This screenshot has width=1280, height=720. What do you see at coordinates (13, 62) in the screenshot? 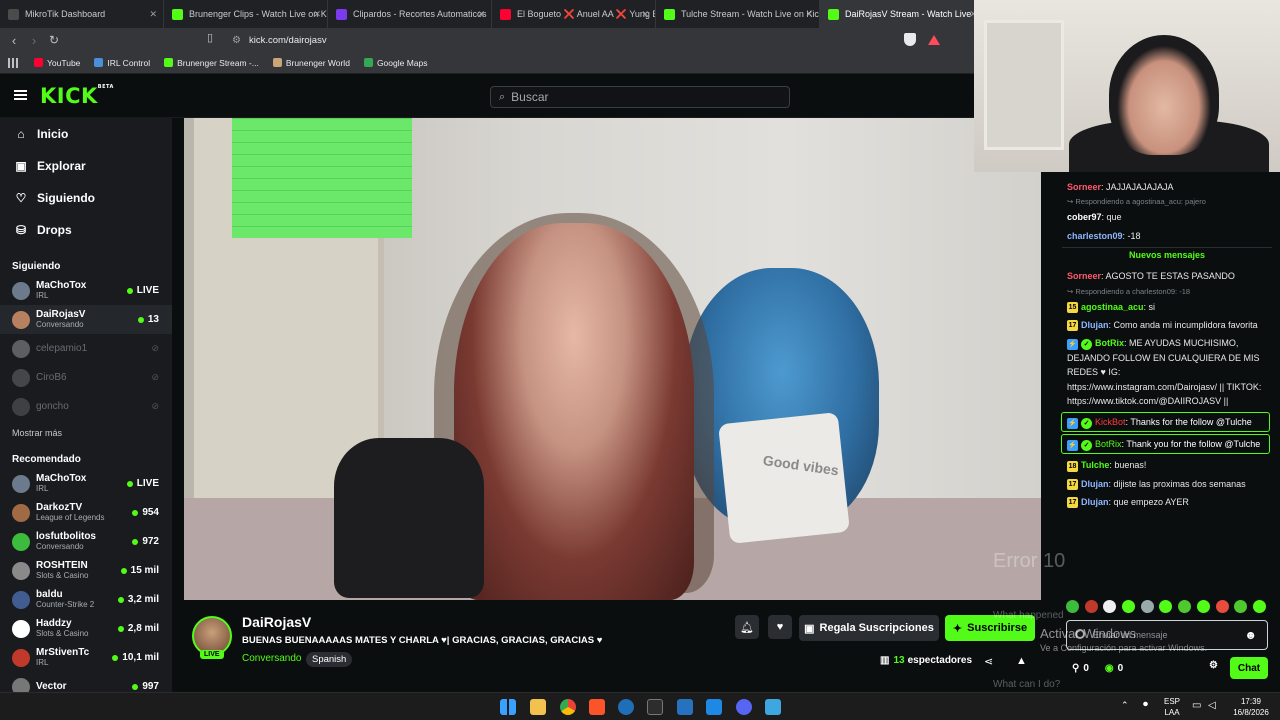
I see `apps-grid-icon` at bounding box center [13, 62].